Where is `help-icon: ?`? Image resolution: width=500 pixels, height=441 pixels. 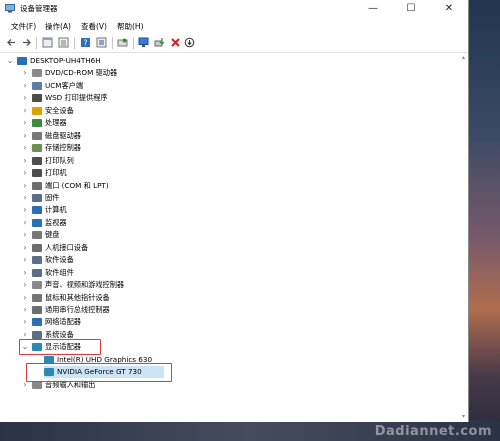
help-icon: ? is located at coordinates (85, 42).